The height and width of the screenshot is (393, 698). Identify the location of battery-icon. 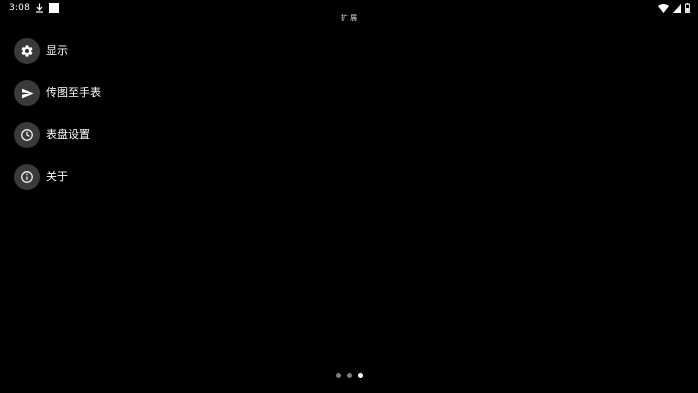
(687, 8).